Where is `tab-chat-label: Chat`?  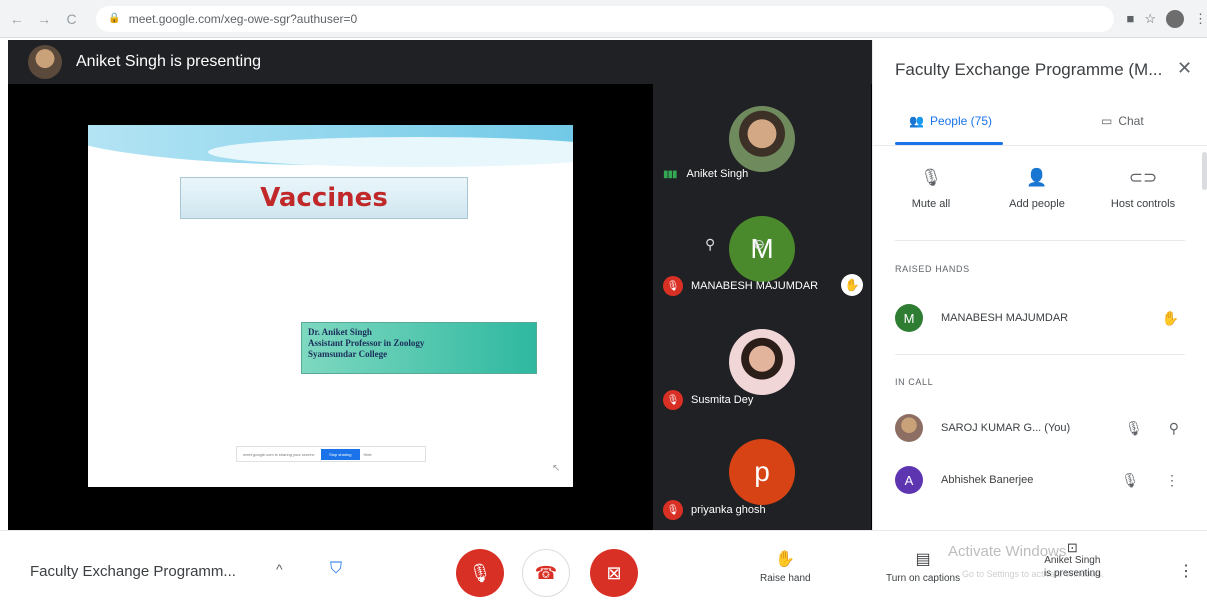
tab-chat-label: Chat is located at coordinates (1131, 121).